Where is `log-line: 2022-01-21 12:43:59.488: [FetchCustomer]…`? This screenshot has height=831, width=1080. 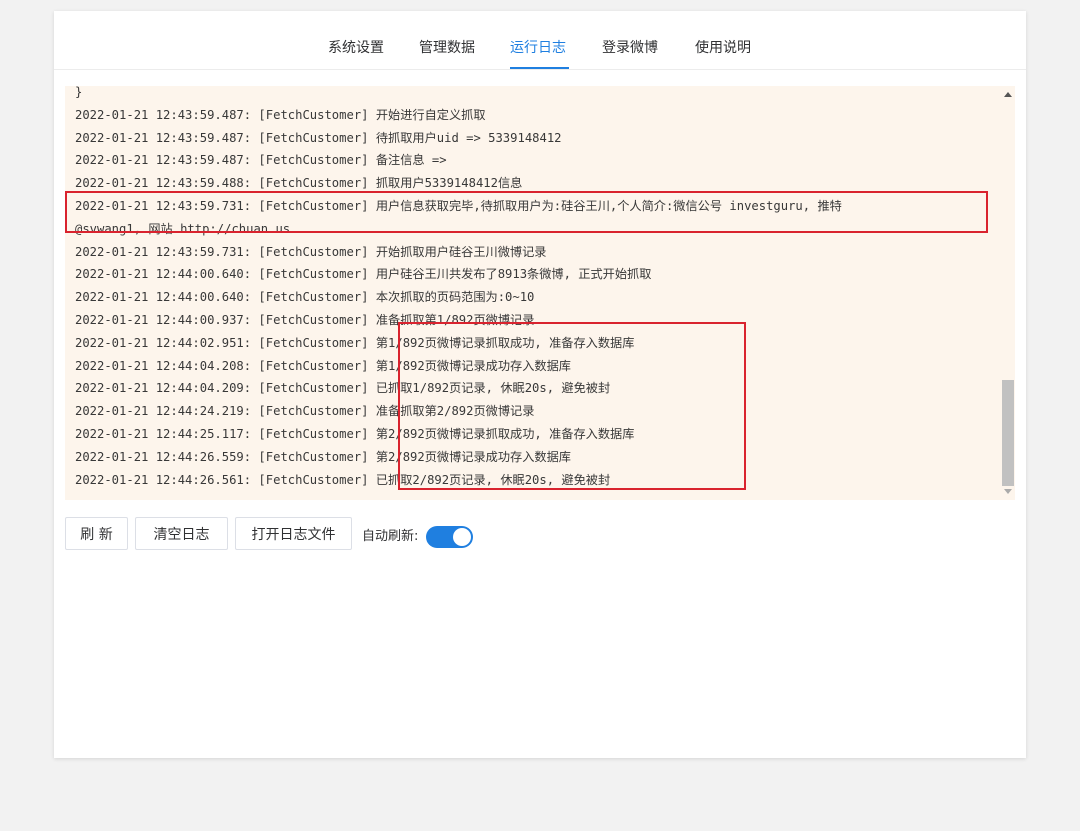 log-line: 2022-01-21 12:43:59.488: [FetchCustomer]… is located at coordinates (299, 183).